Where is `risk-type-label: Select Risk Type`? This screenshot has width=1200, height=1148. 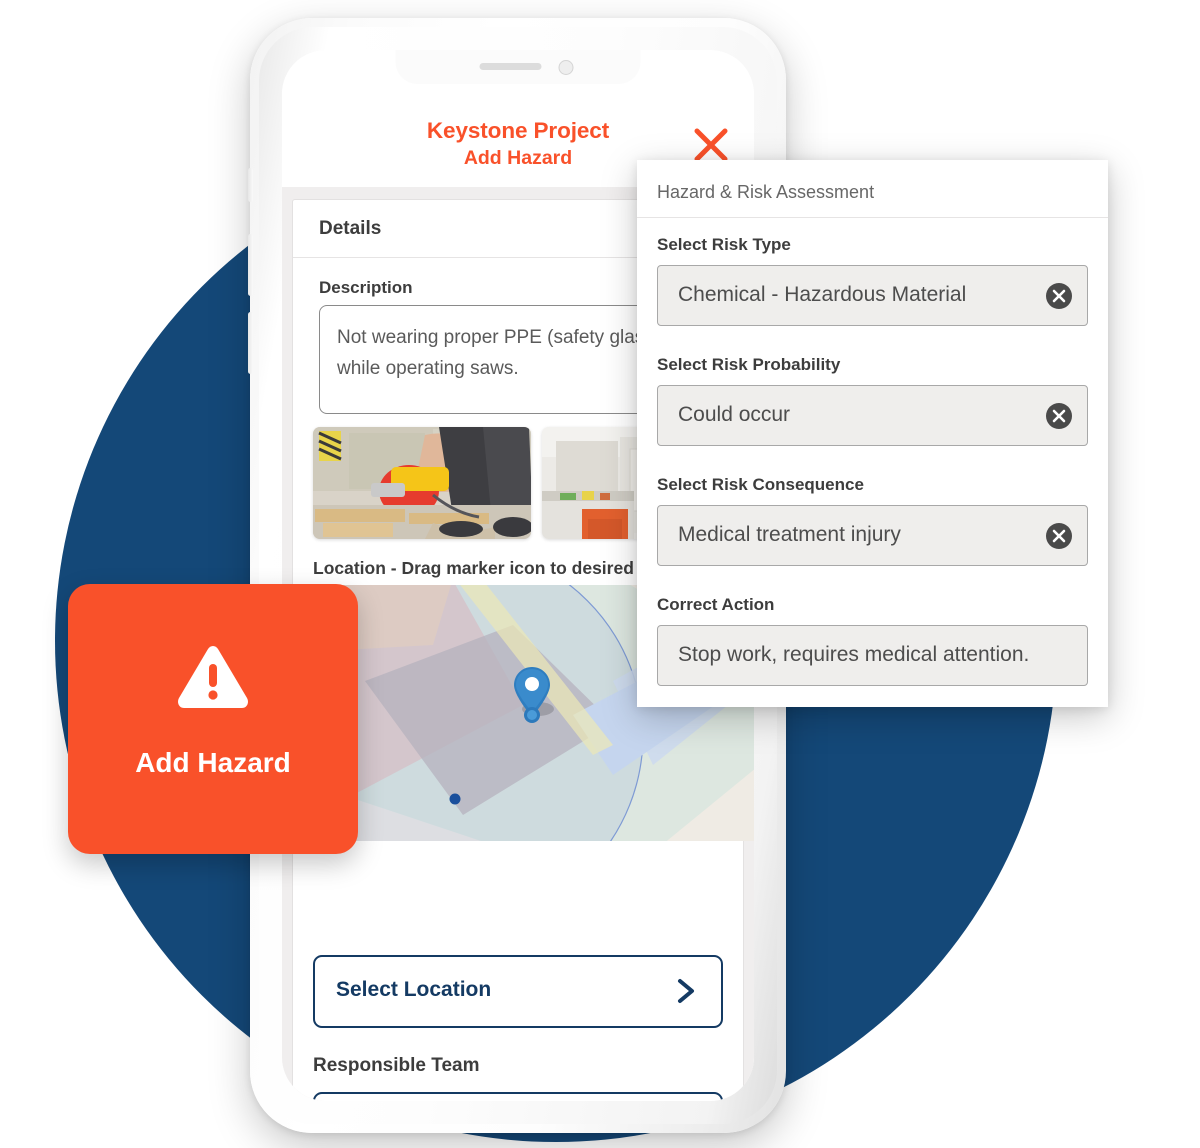 risk-type-label: Select Risk Type is located at coordinates (724, 244).